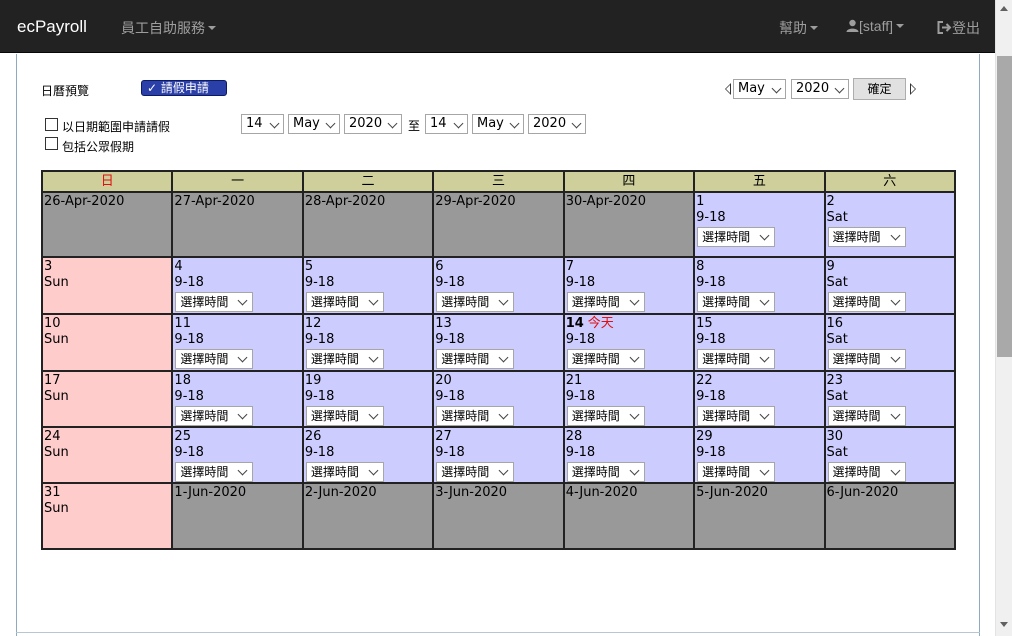  Describe the element at coordinates (168, 28) in the screenshot. I see `self-service-menu: 員工自助服務` at that location.